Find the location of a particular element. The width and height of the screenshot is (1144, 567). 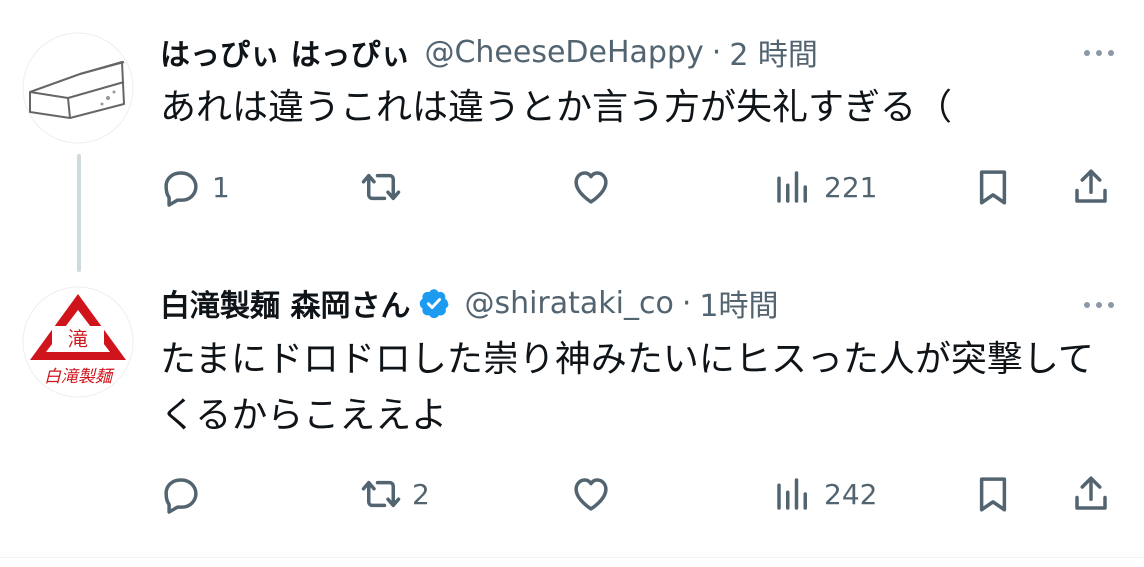

tweet-header: はっぴぃ はっぴぃ @CheeseDeHappy · 2 時間 is located at coordinates (489, 52).